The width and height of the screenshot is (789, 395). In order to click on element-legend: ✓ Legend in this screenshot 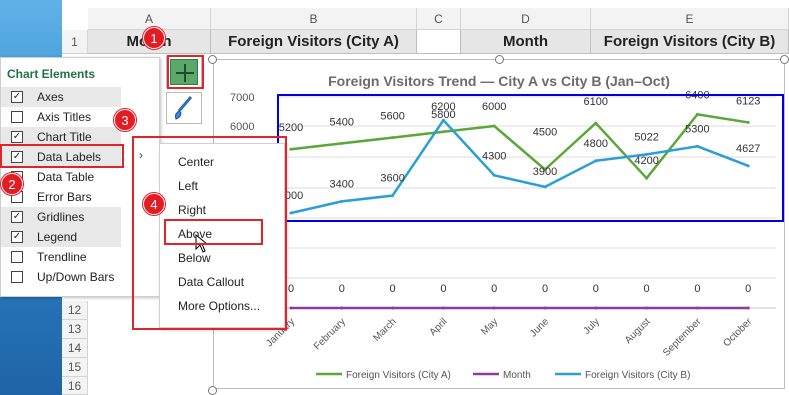, I will do `click(61, 237)`.